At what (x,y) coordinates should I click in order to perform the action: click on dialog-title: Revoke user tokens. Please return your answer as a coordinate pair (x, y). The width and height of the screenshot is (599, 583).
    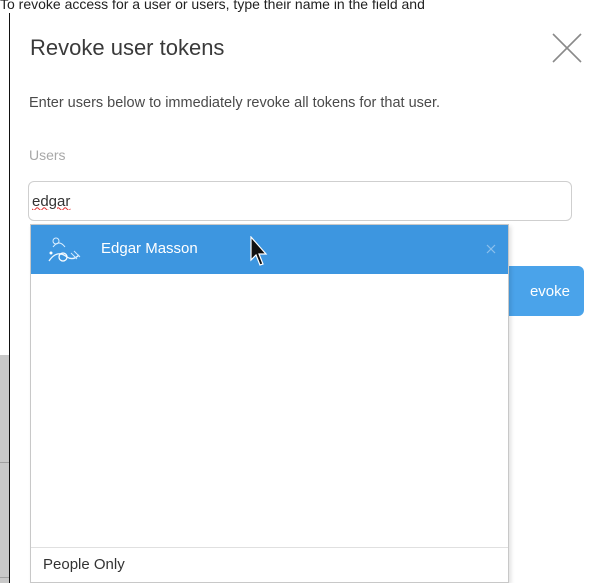
    Looking at the image, I should click on (127, 47).